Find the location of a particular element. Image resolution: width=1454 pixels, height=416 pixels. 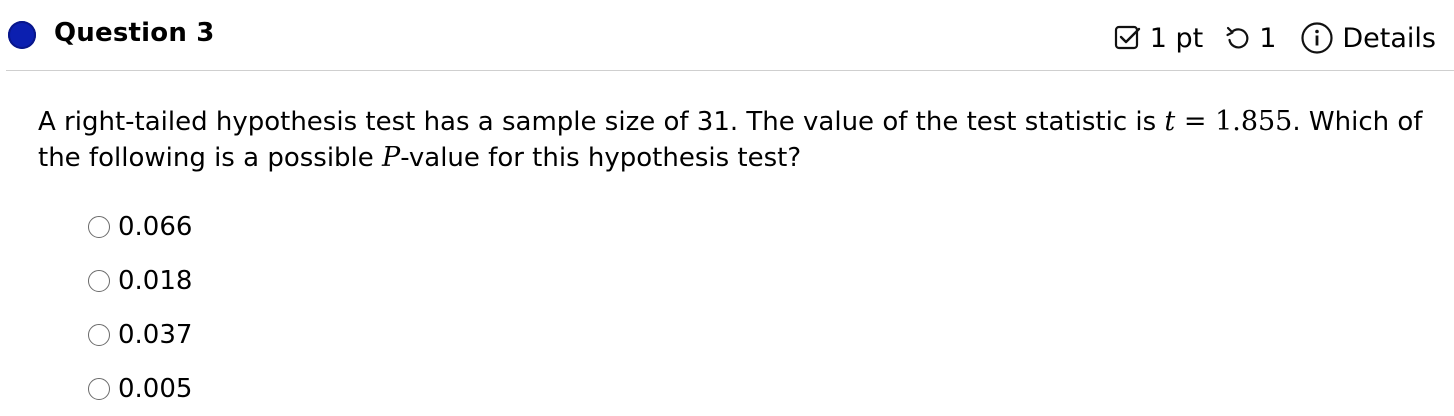

status-dot-icon is located at coordinates (22, 35).